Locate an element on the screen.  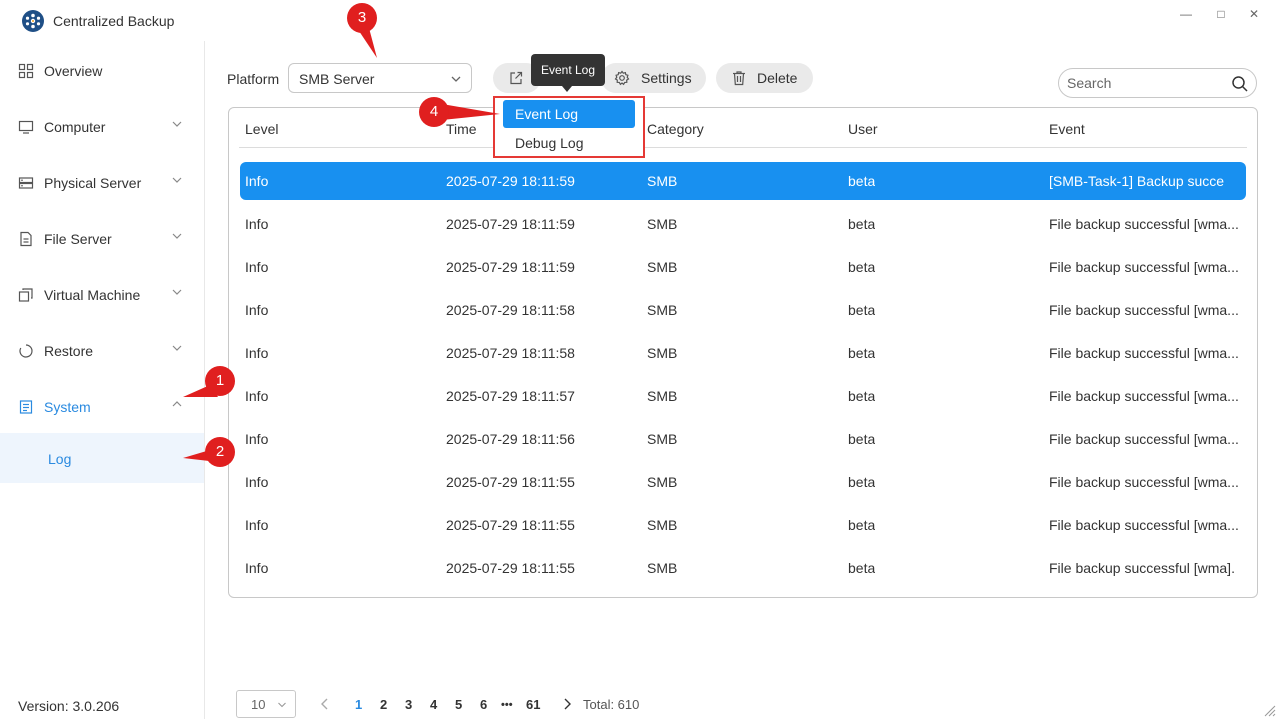
column-header-level: Level is located at coordinates (261, 129).